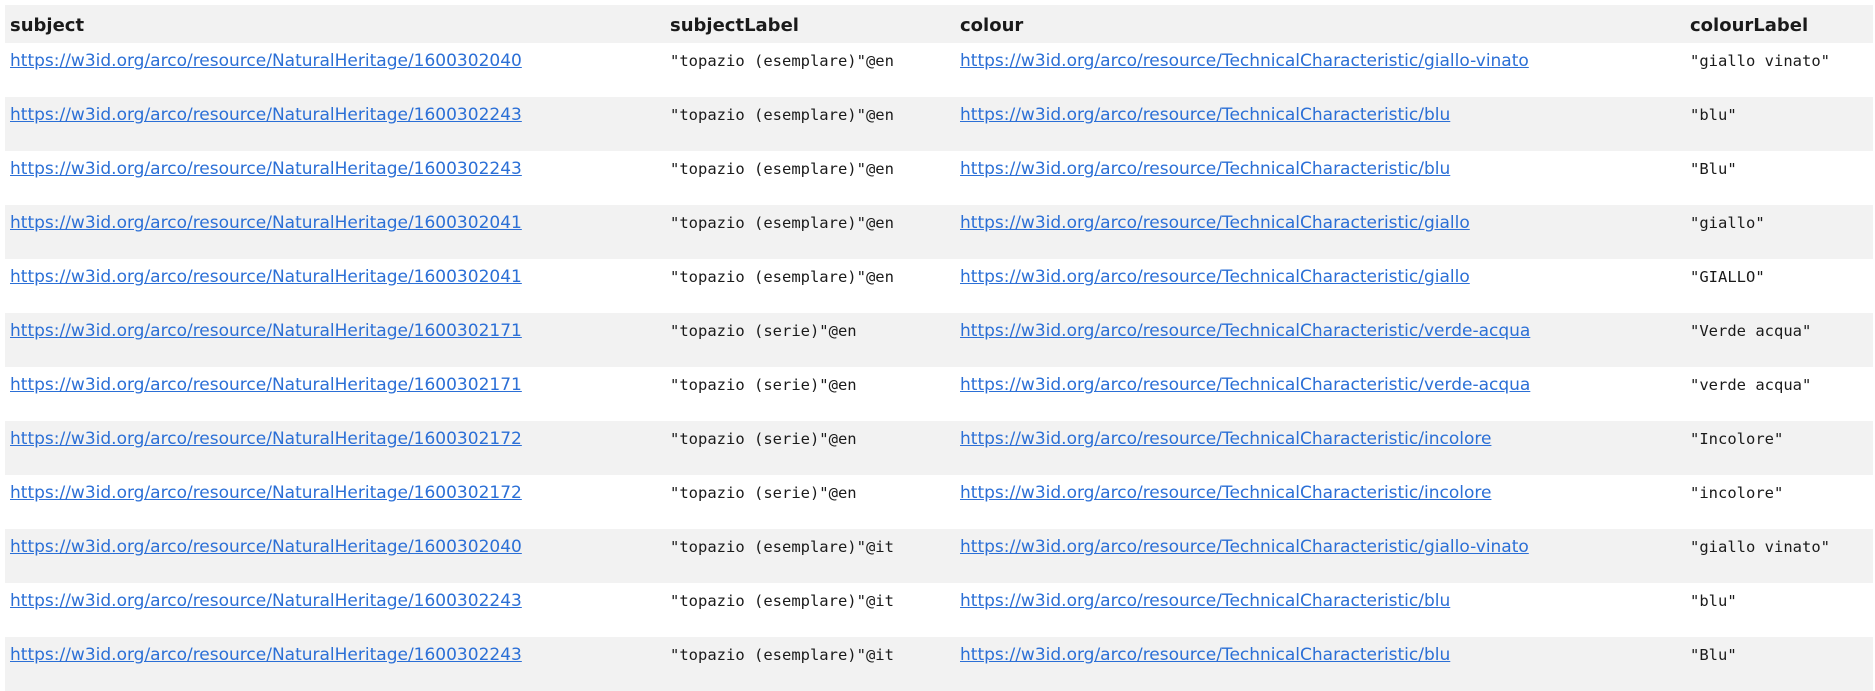 The image size is (1875, 691). I want to click on colour-label-literal: "giallo", so click(1727, 223).